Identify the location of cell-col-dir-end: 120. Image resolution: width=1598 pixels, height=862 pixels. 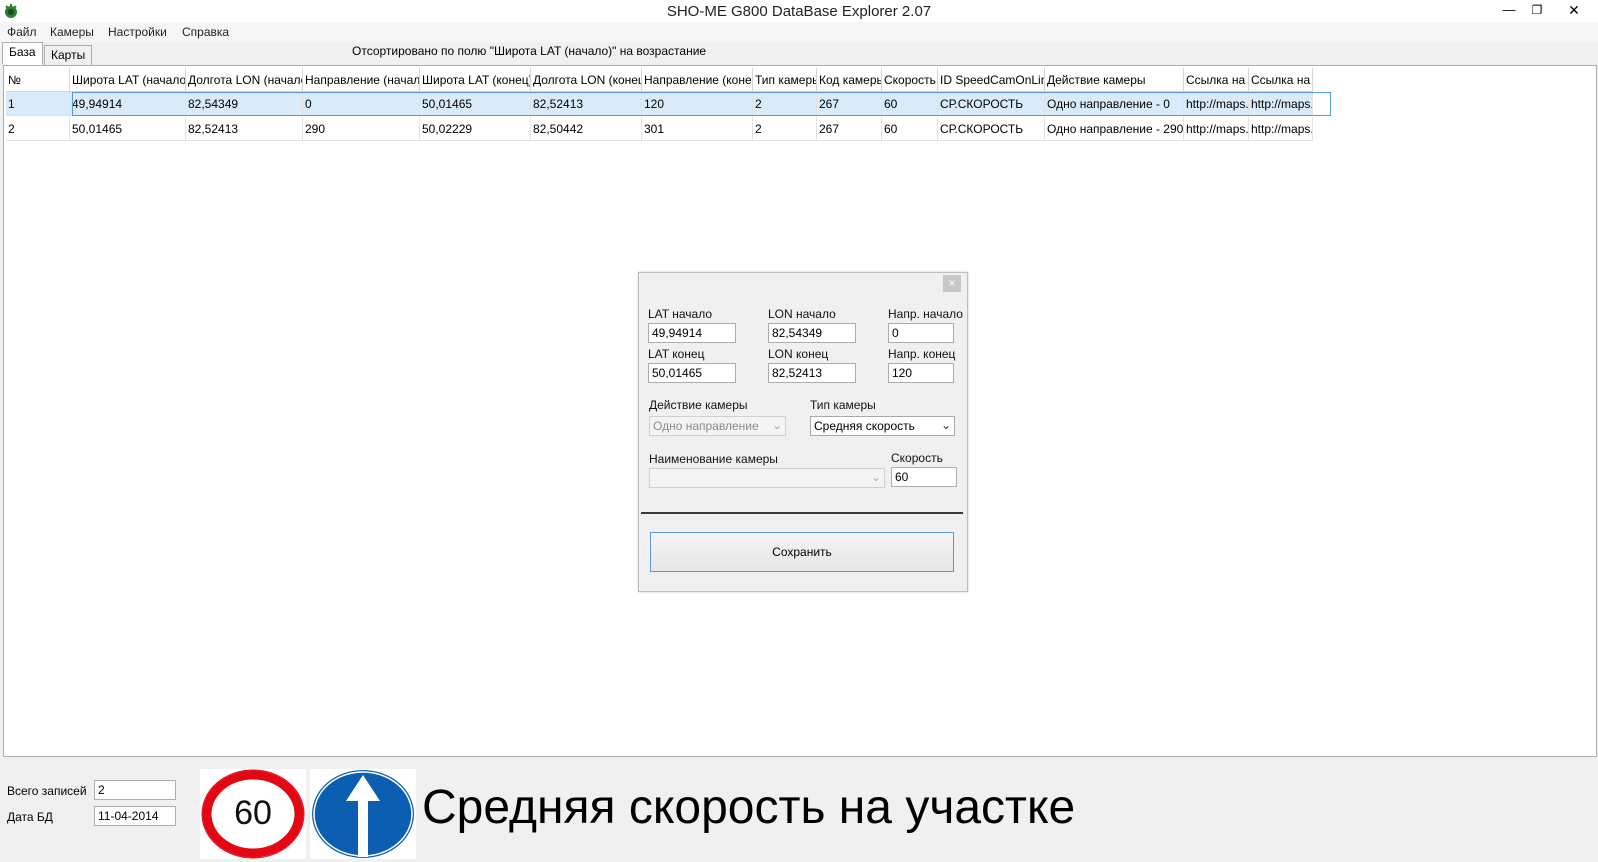
(697, 104).